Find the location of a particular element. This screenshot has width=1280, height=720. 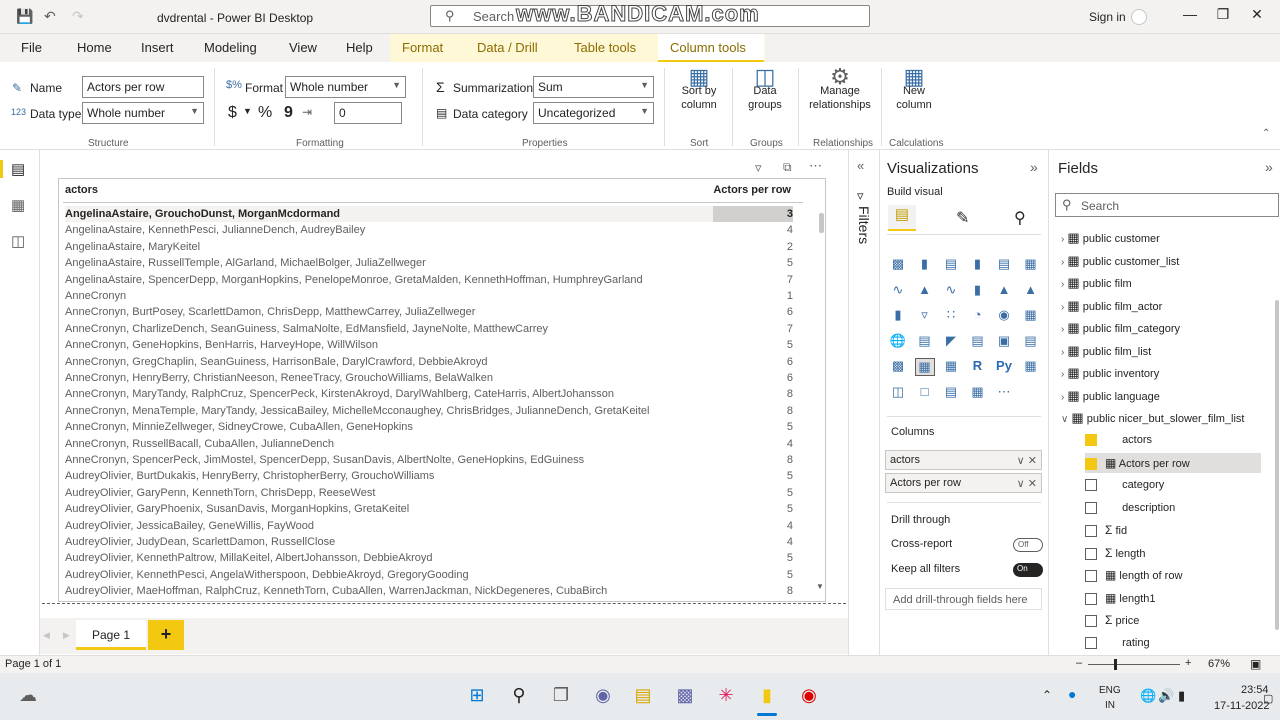

field-column: Σ fid is located at coordinates (1173, 530).